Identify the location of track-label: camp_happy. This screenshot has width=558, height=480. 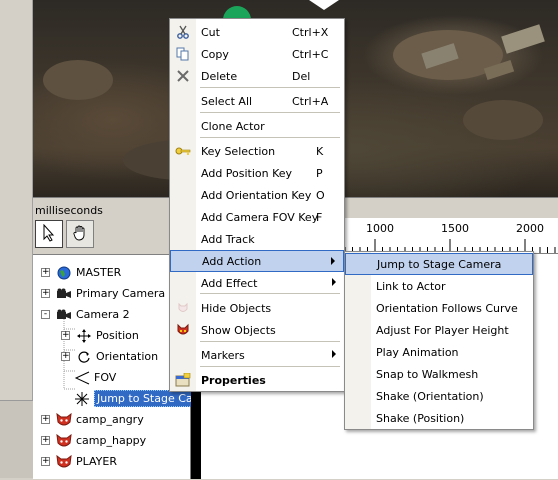
(111, 440).